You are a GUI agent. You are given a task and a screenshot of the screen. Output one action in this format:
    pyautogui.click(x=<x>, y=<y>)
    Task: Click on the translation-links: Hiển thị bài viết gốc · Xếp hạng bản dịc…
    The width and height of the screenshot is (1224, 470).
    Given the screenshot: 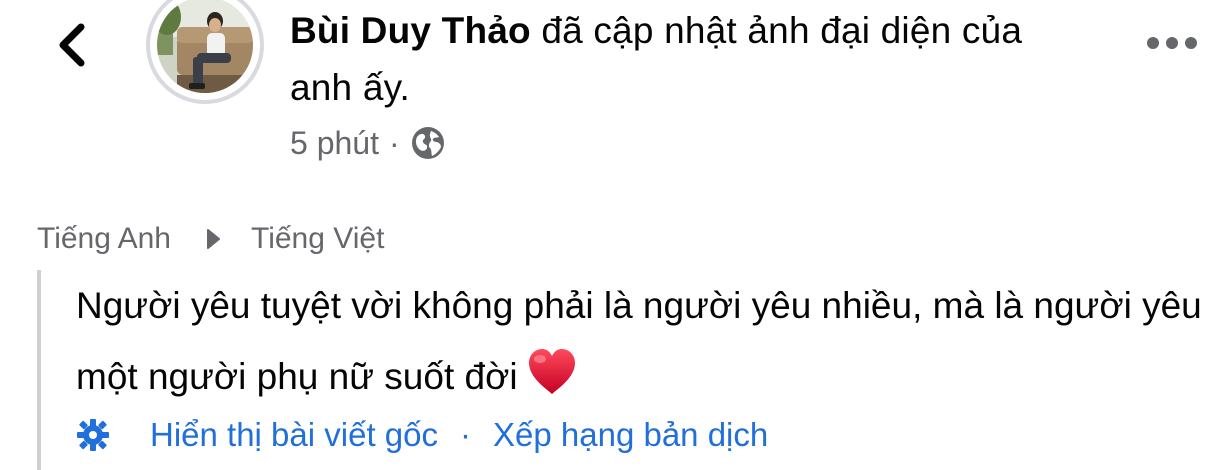 What is the action you would take?
    pyautogui.click(x=422, y=435)
    